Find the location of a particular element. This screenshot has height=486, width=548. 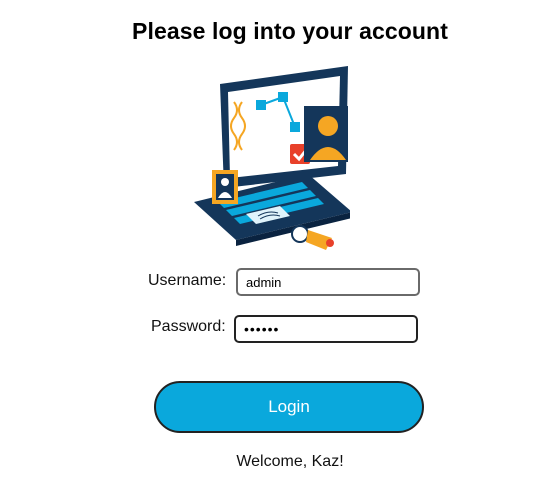

scanner-key-icon is located at coordinates (312, 237).